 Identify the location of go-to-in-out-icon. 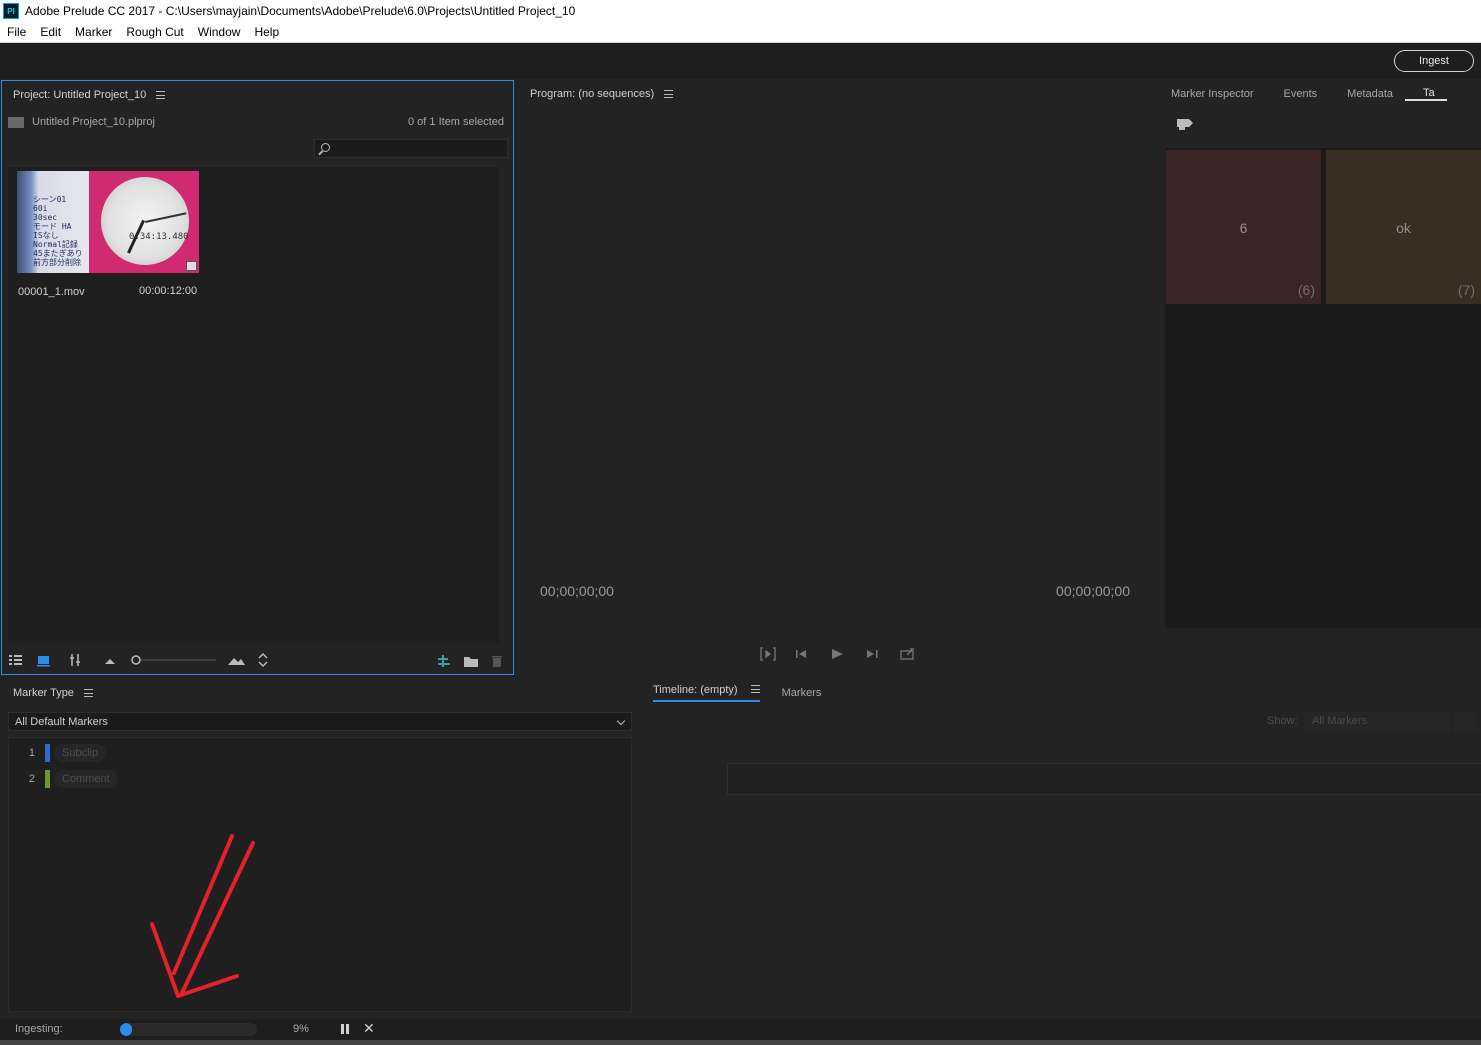
(768, 654).